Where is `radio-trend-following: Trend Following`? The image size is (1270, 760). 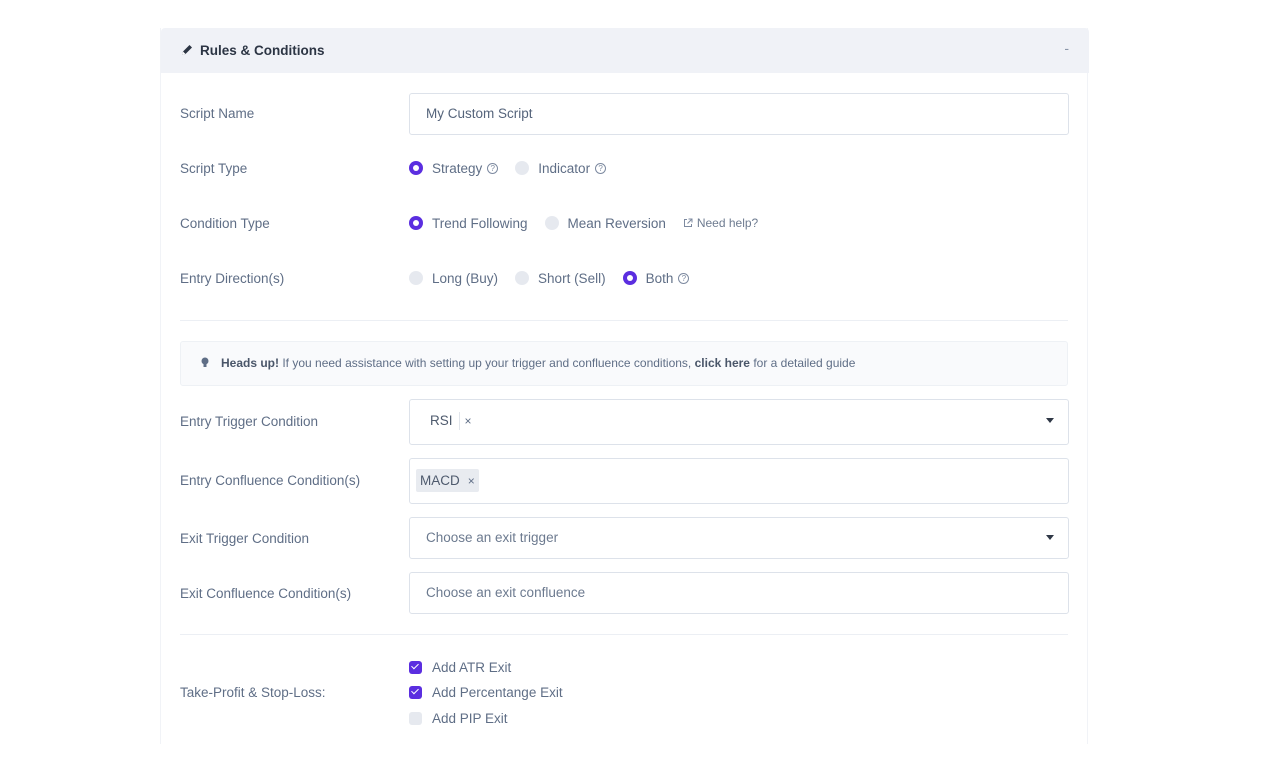 radio-trend-following: Trend Following is located at coordinates (468, 223).